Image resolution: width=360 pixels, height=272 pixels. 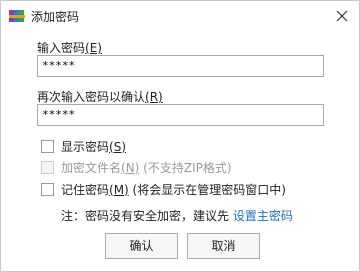 I want to click on confirm-password-label: 再次输入密码以确认(R), so click(x=100, y=97).